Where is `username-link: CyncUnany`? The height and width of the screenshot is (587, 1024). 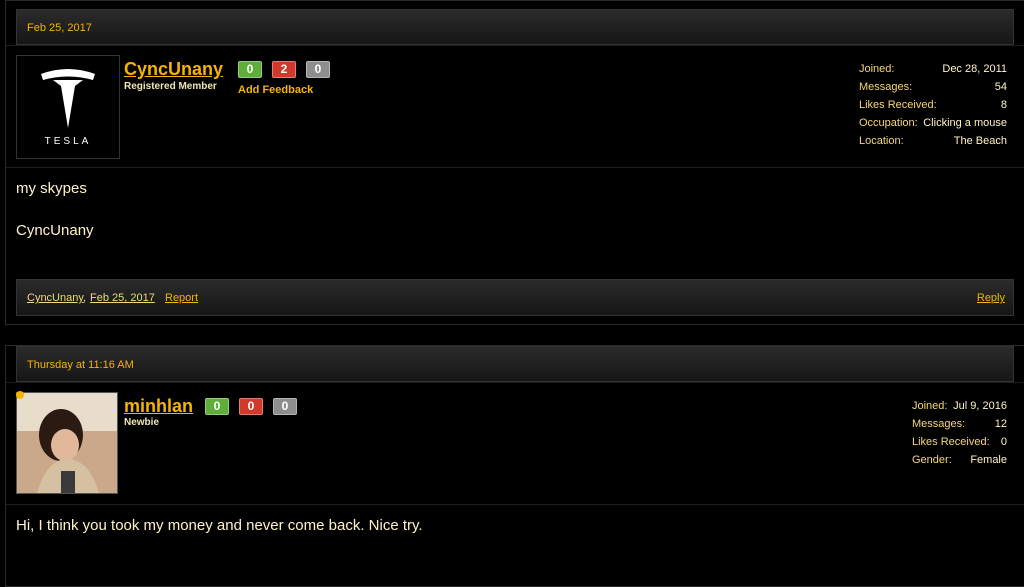
username-link: CyncUnany is located at coordinates (173, 69).